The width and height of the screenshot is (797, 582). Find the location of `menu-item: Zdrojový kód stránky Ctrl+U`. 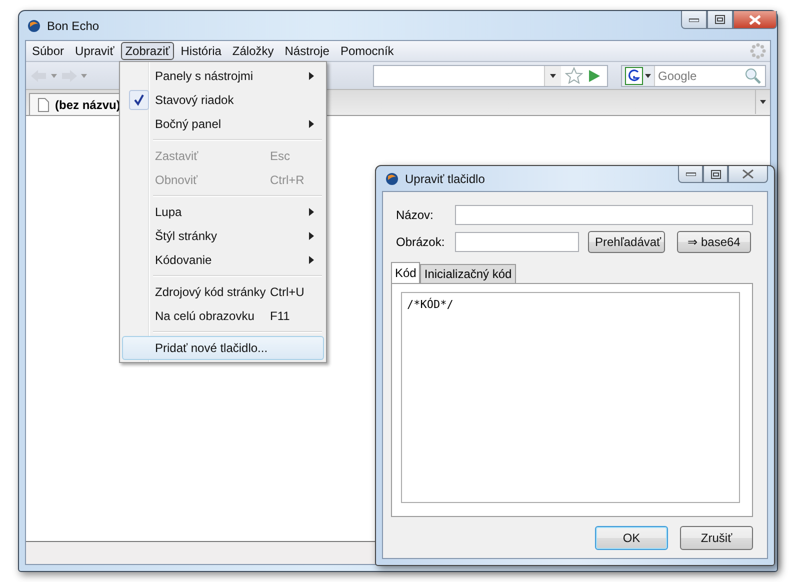

menu-item: Zdrojový kód stránky Ctrl+U is located at coordinates (223, 292).